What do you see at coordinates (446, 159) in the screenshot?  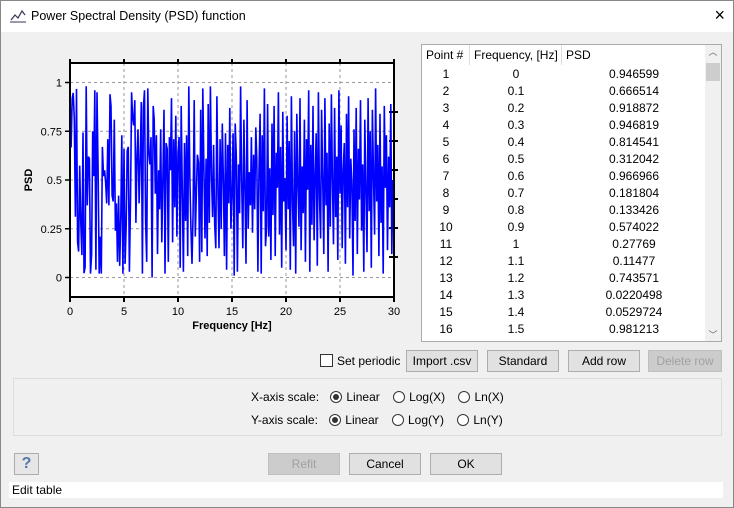 I see `cell-point: 6` at bounding box center [446, 159].